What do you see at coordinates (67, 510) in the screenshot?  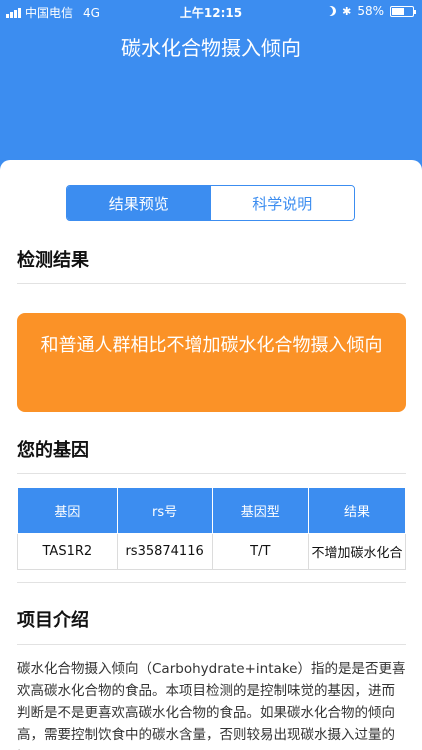 I see `header-gene: 基因` at bounding box center [67, 510].